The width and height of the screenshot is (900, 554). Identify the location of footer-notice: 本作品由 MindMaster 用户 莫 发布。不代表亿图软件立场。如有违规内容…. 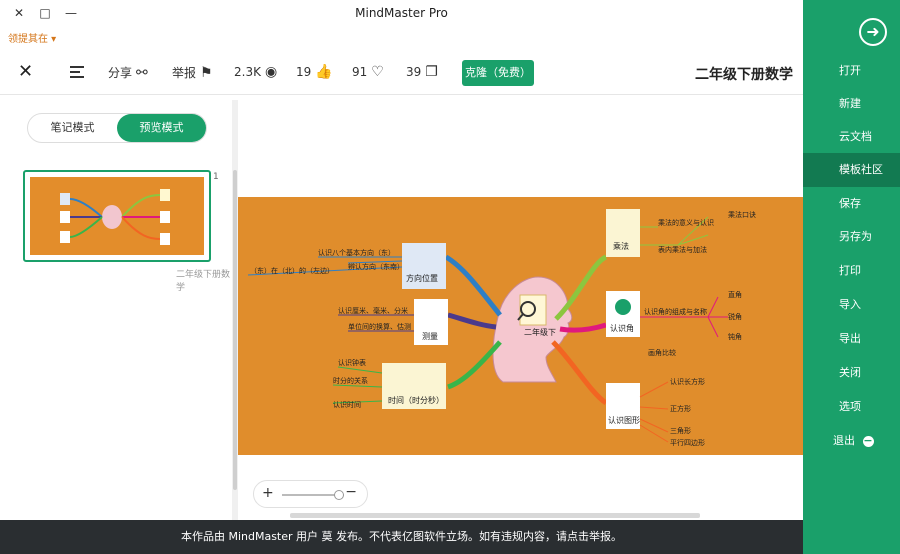
(401, 537).